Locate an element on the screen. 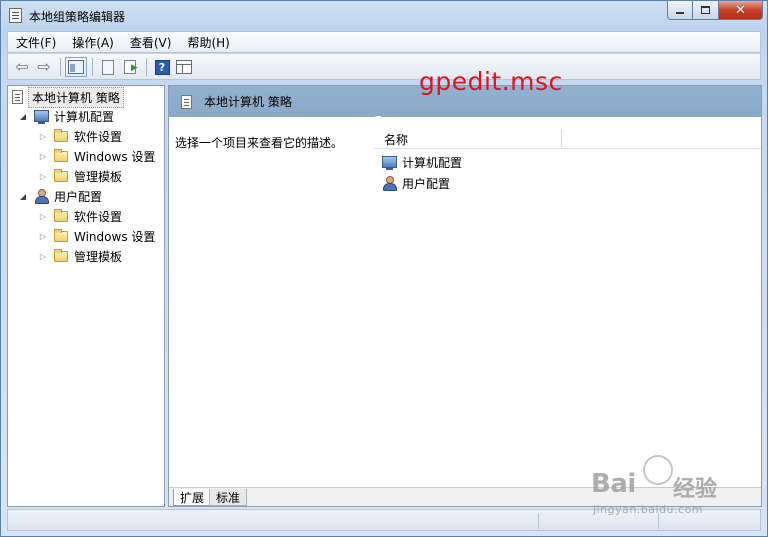 This screenshot has width=768, height=537. help-button: ? is located at coordinates (162, 67).